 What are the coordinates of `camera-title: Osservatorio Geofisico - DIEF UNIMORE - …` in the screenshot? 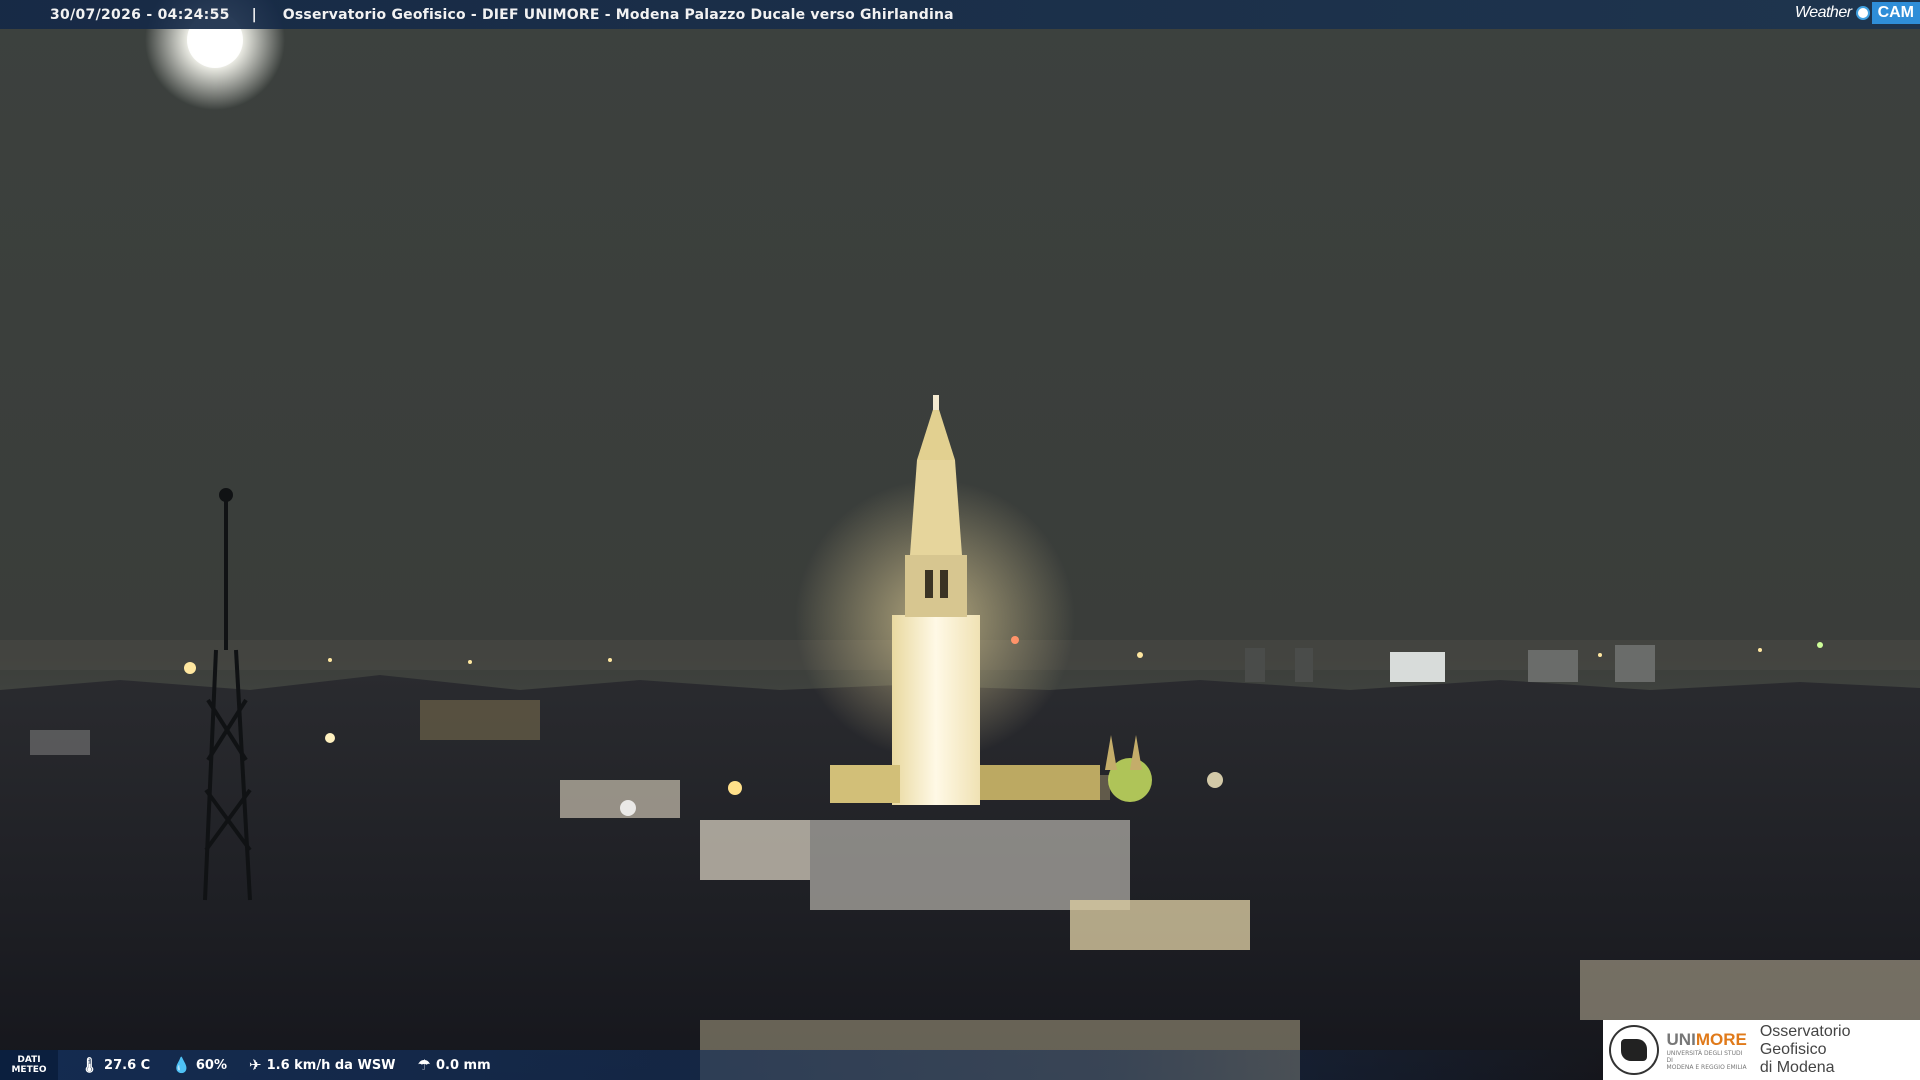 It's located at (618, 14).